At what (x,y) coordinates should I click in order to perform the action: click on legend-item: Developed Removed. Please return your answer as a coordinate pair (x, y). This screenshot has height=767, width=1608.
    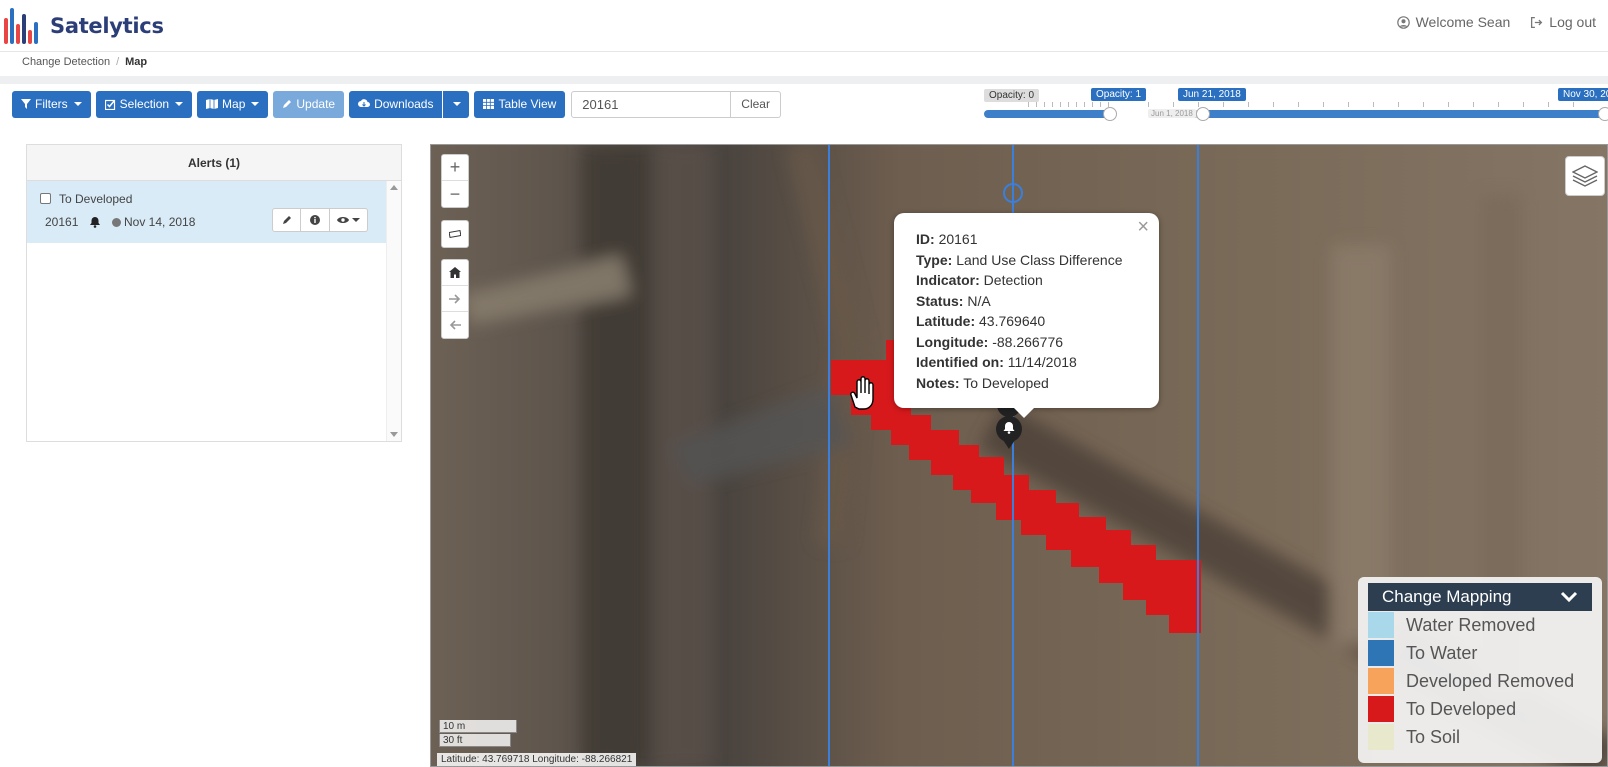
    Looking at the image, I should click on (1480, 681).